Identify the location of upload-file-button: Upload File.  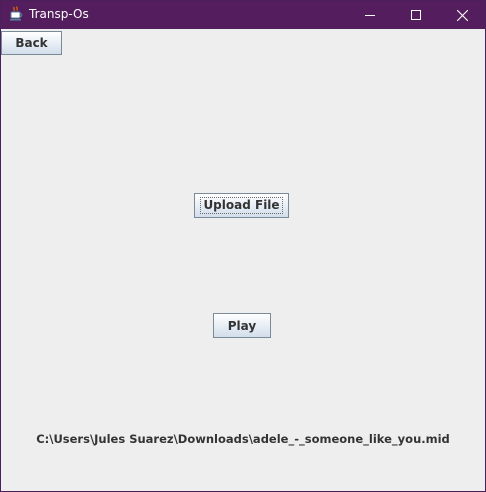
(241, 205).